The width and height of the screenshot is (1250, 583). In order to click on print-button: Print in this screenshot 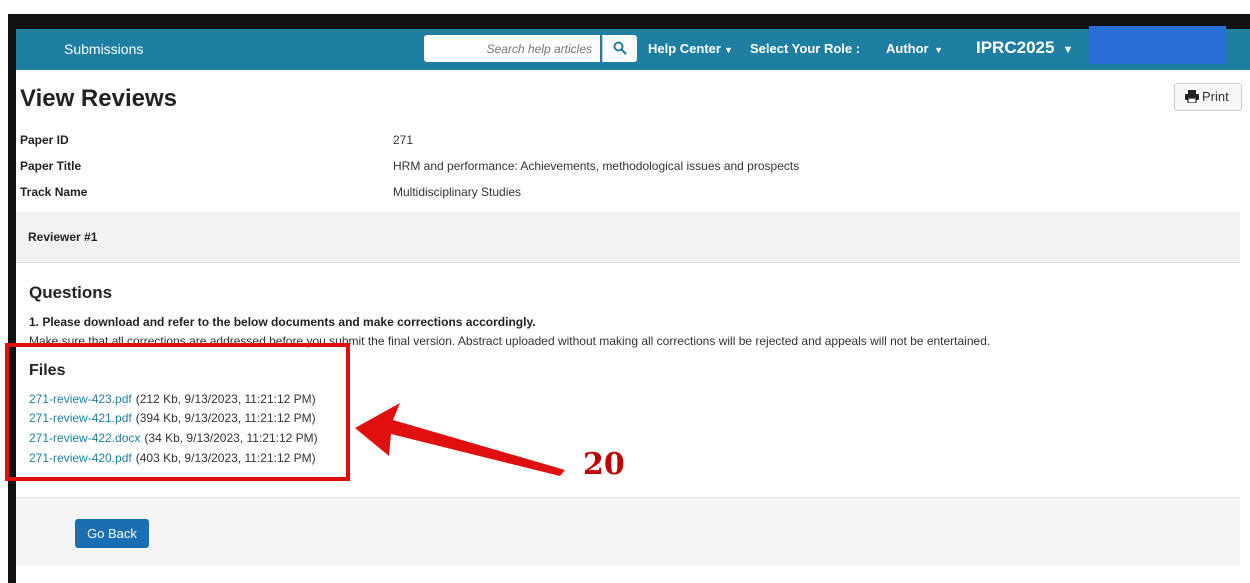, I will do `click(1208, 97)`.